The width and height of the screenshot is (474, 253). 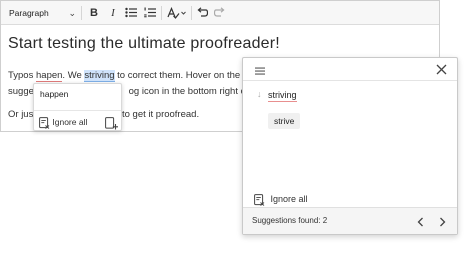 I want to click on numbered-list-button, so click(x=150, y=13).